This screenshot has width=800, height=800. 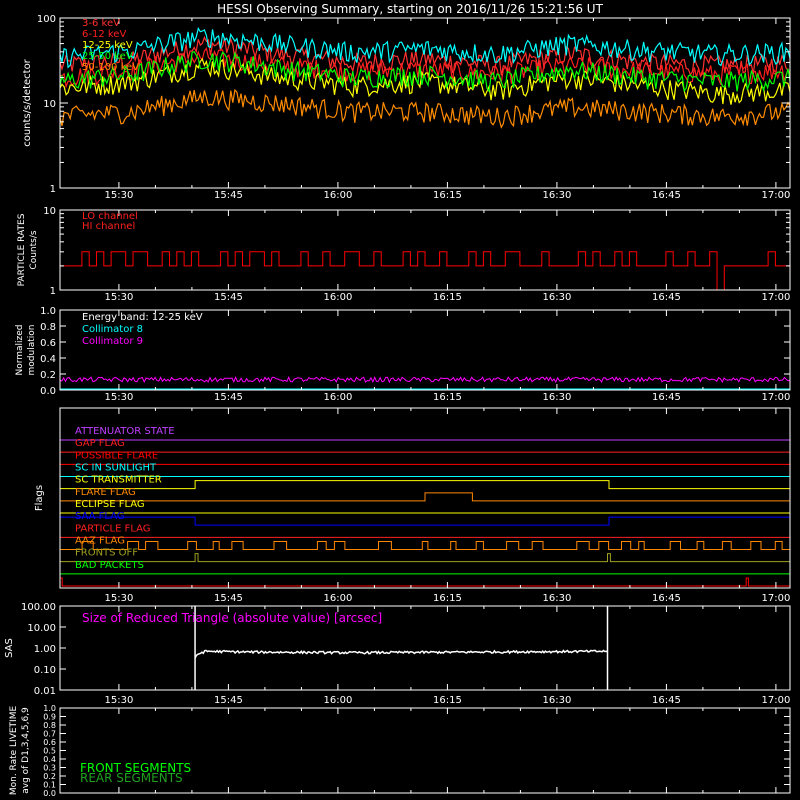 I want to click on sas-x-tick-label: 17:00, so click(x=775, y=700).